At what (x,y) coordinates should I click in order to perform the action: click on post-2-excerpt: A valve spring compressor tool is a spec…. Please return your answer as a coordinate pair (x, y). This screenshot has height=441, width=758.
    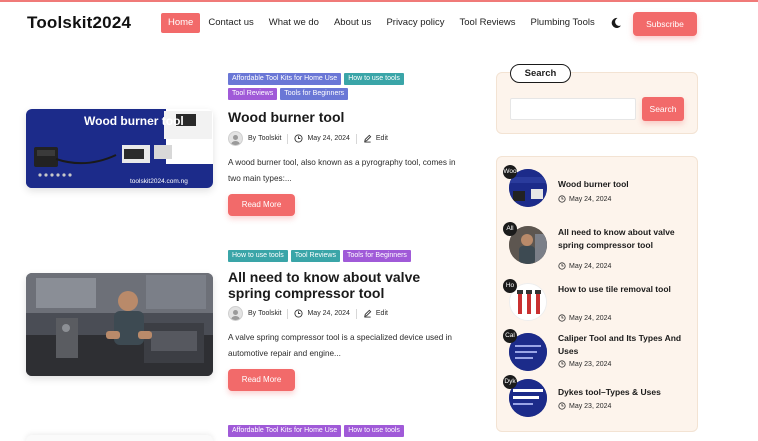
    Looking at the image, I should click on (340, 345).